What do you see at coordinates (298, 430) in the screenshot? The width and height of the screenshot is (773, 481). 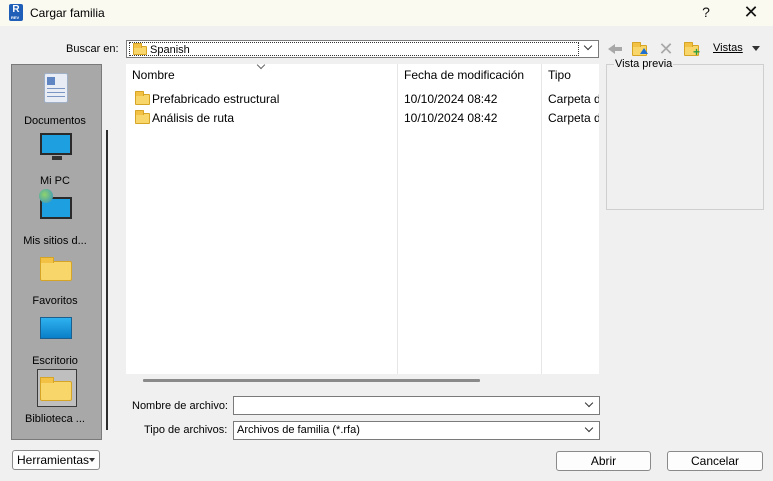 I see `filetype-value: Archivos de familia (*.rfa)` at bounding box center [298, 430].